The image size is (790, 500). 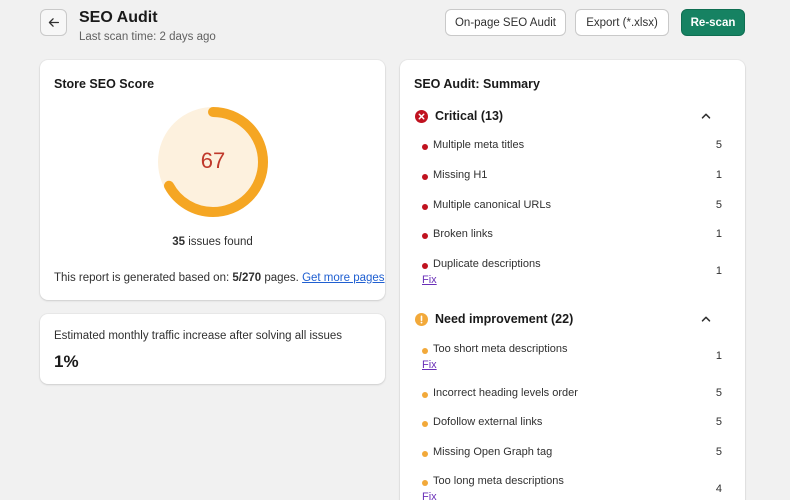 What do you see at coordinates (469, 116) in the screenshot?
I see `critical-title: Critical (13)` at bounding box center [469, 116].